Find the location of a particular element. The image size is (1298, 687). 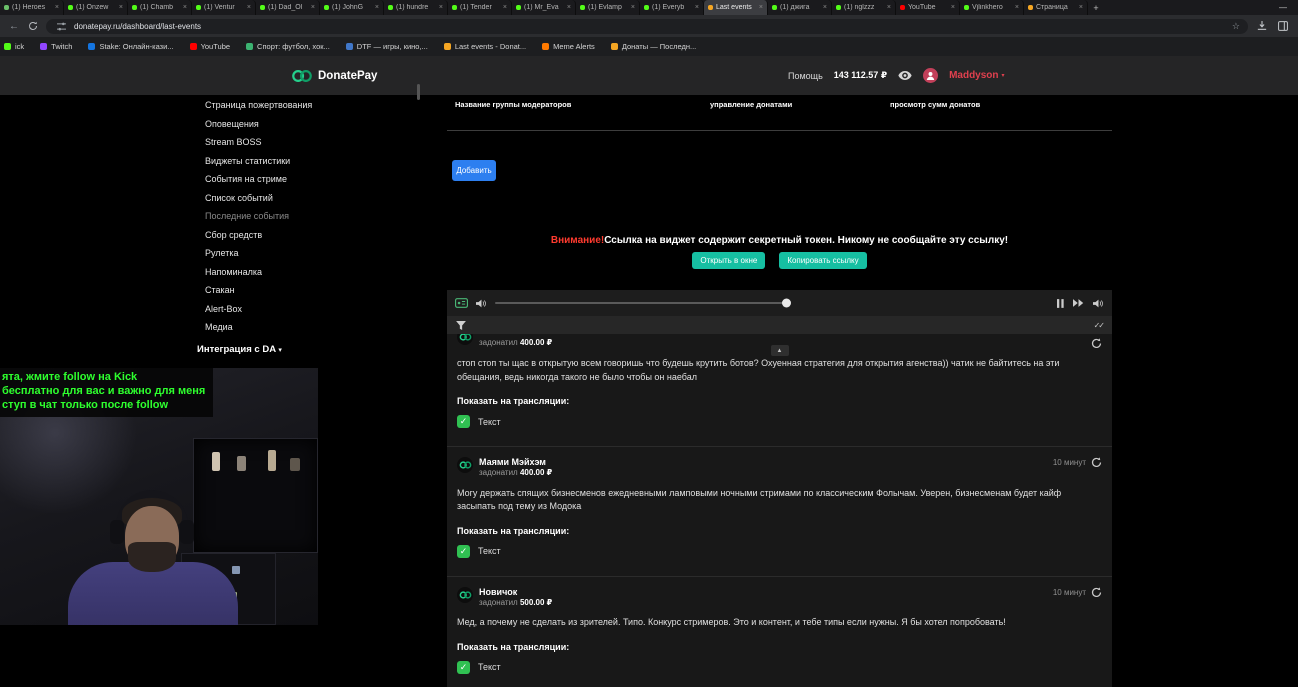

sidebar-item: Страница пожертвования is located at coordinates (280, 105).